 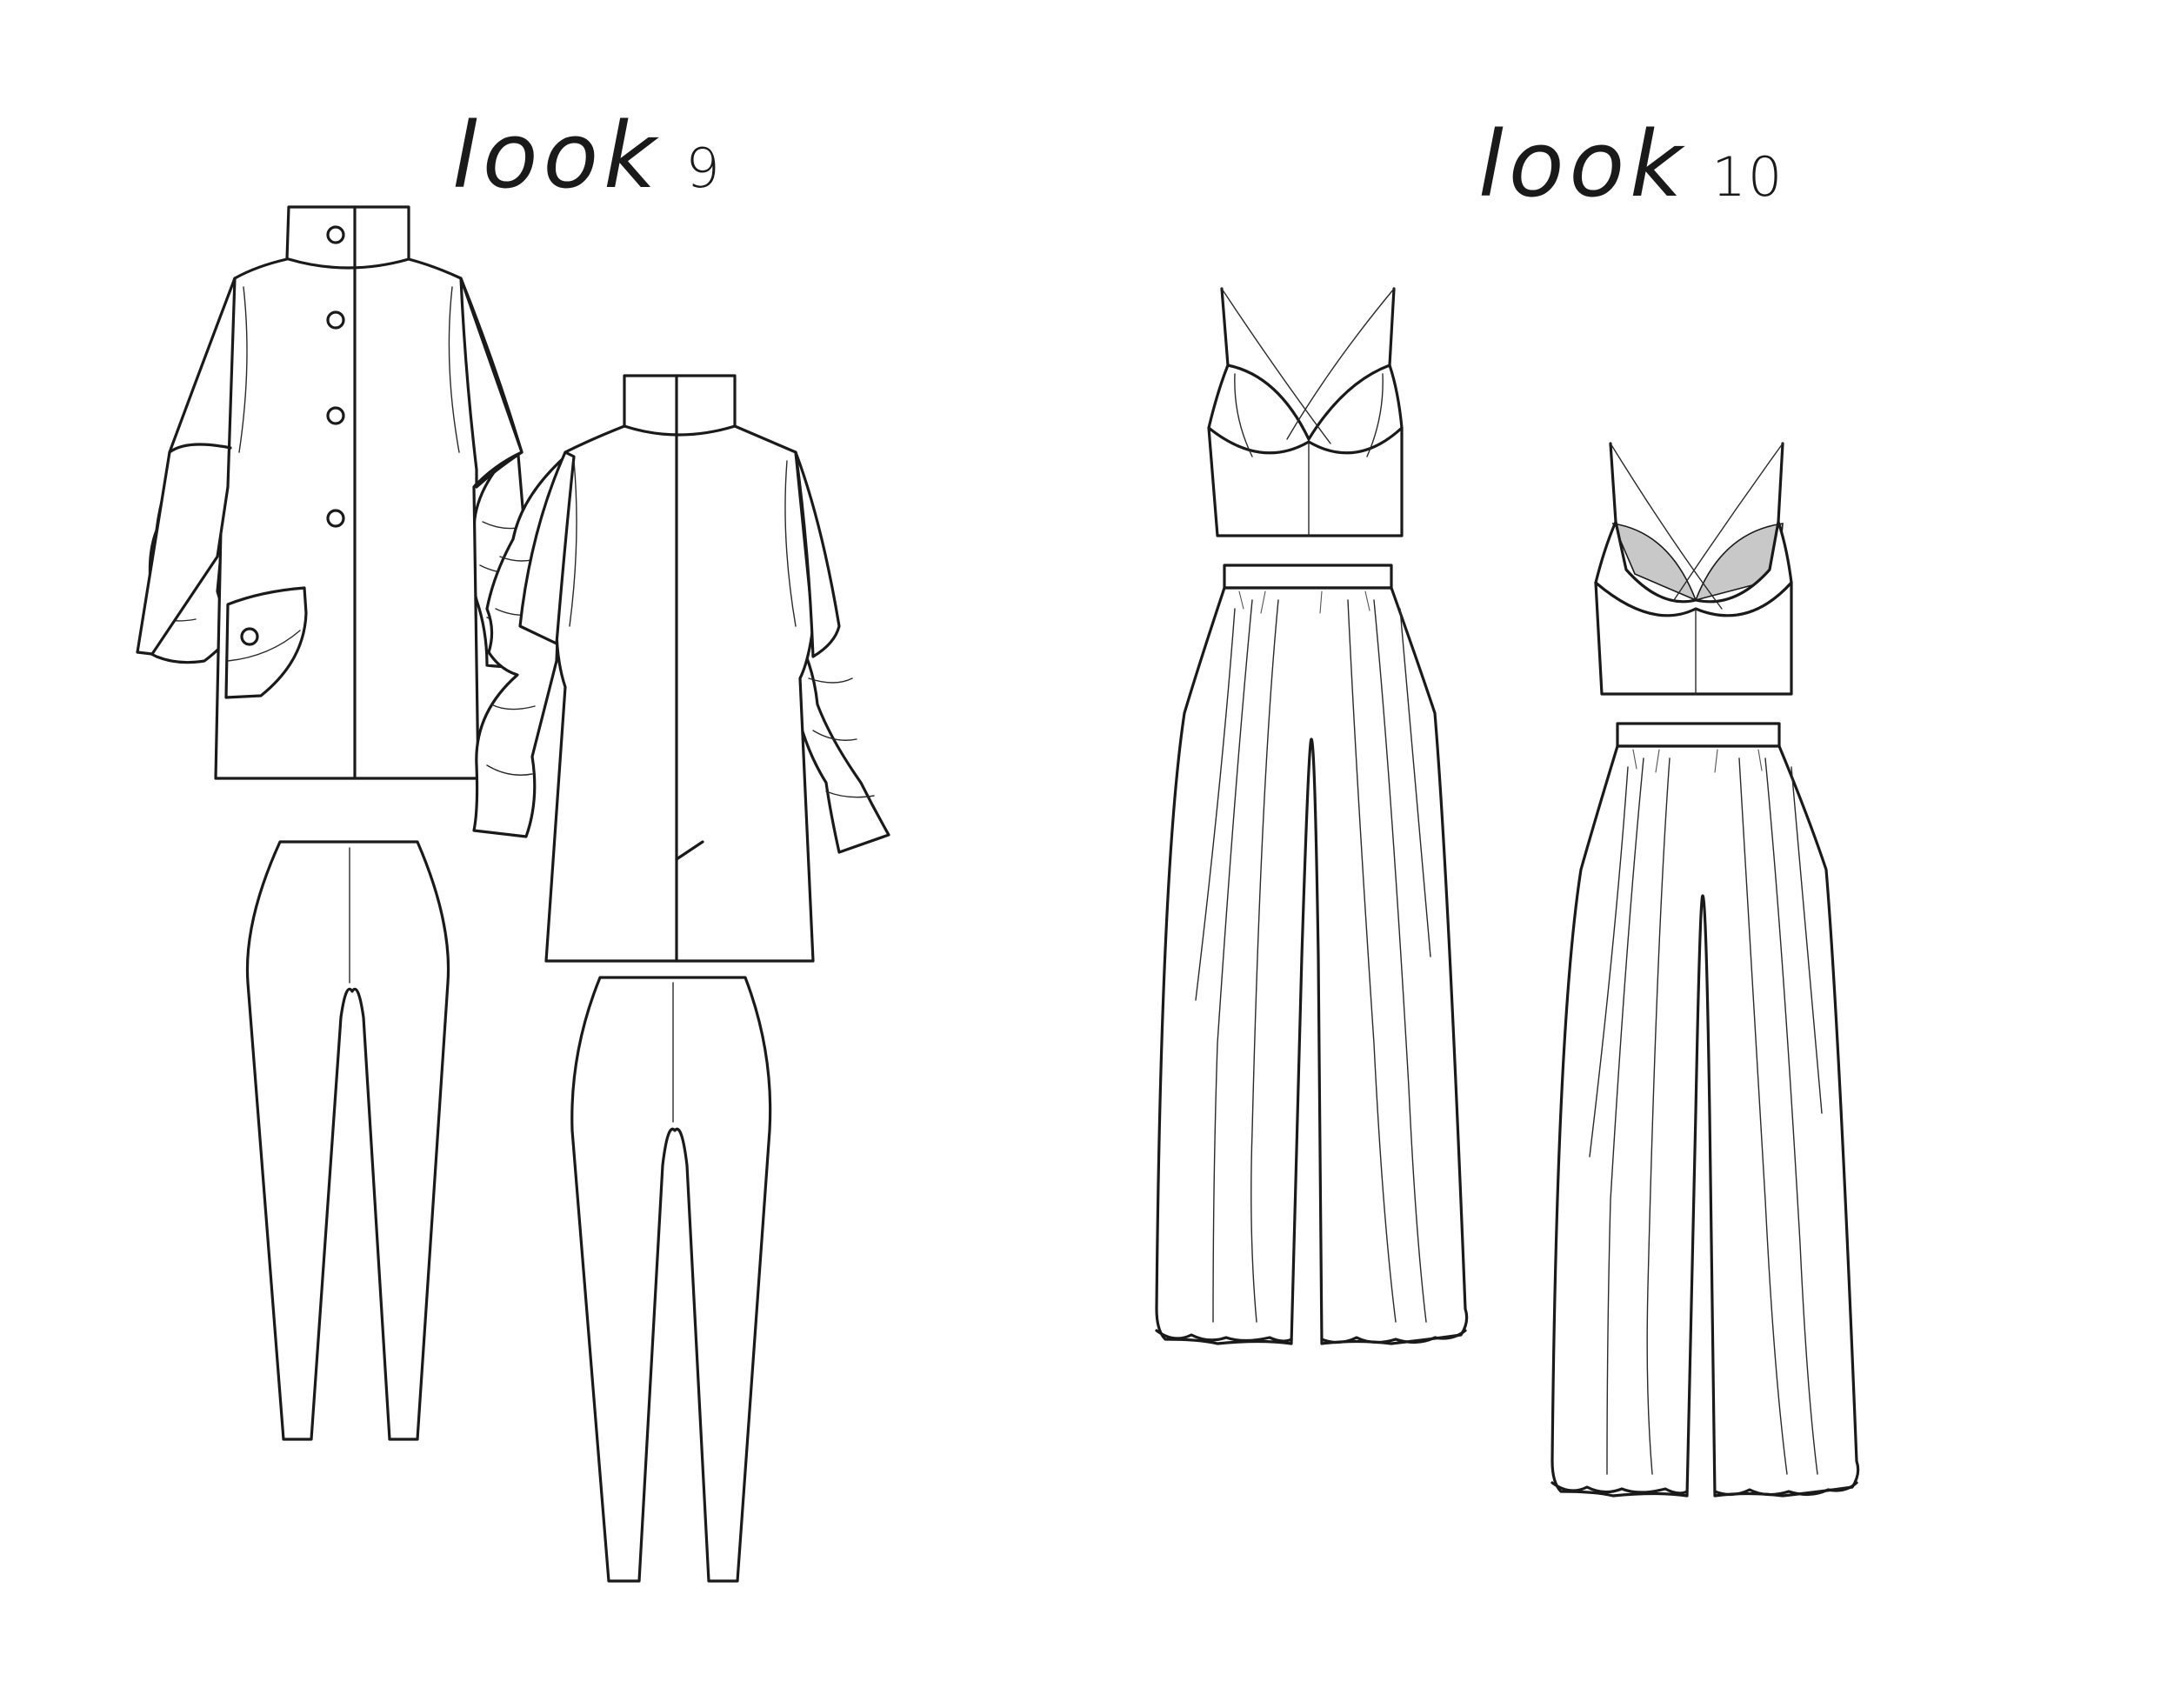 I want to click on look-9-coat-back, so click(x=681, y=668).